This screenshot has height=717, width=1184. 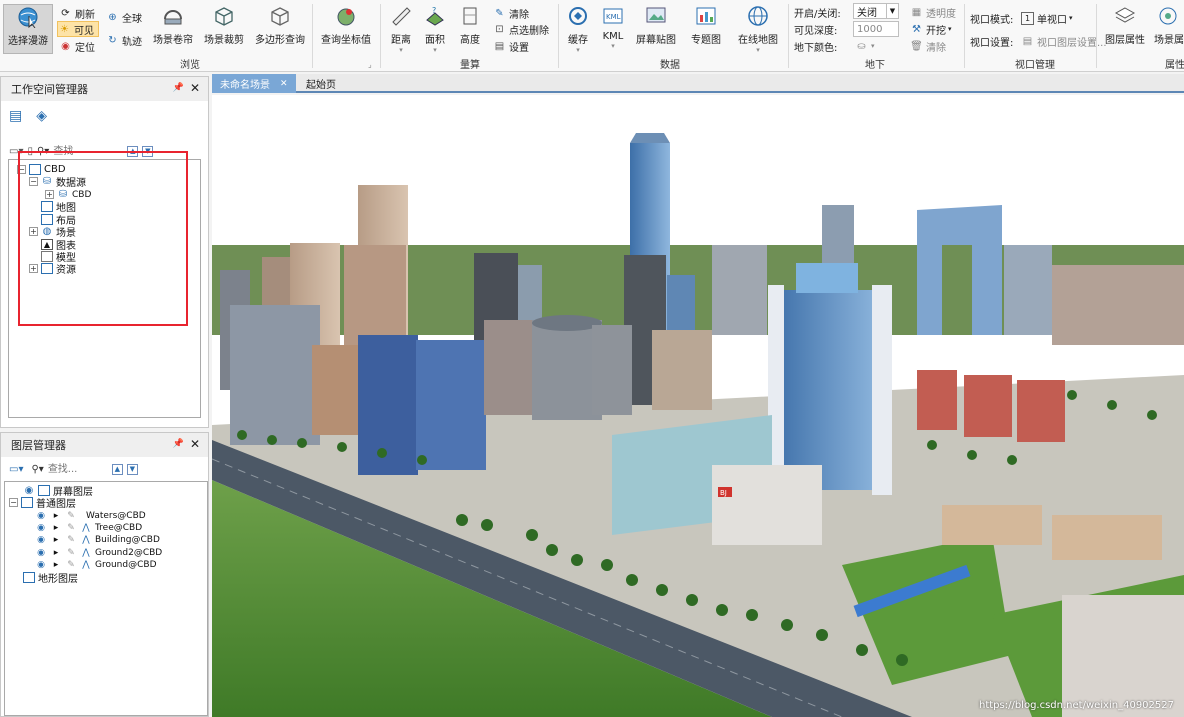 I want to click on viewport-mode-select: 1 单视口 ▾, so click(x=1047, y=18).